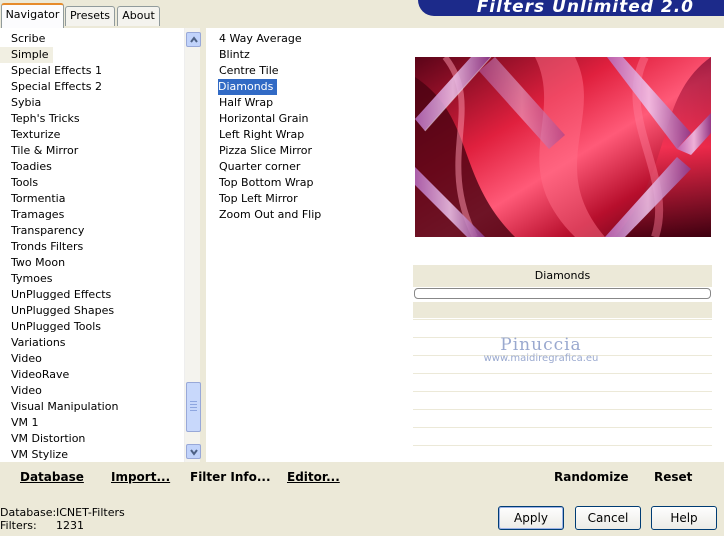  I want to click on filter-item-label: Diamonds, so click(248, 87).